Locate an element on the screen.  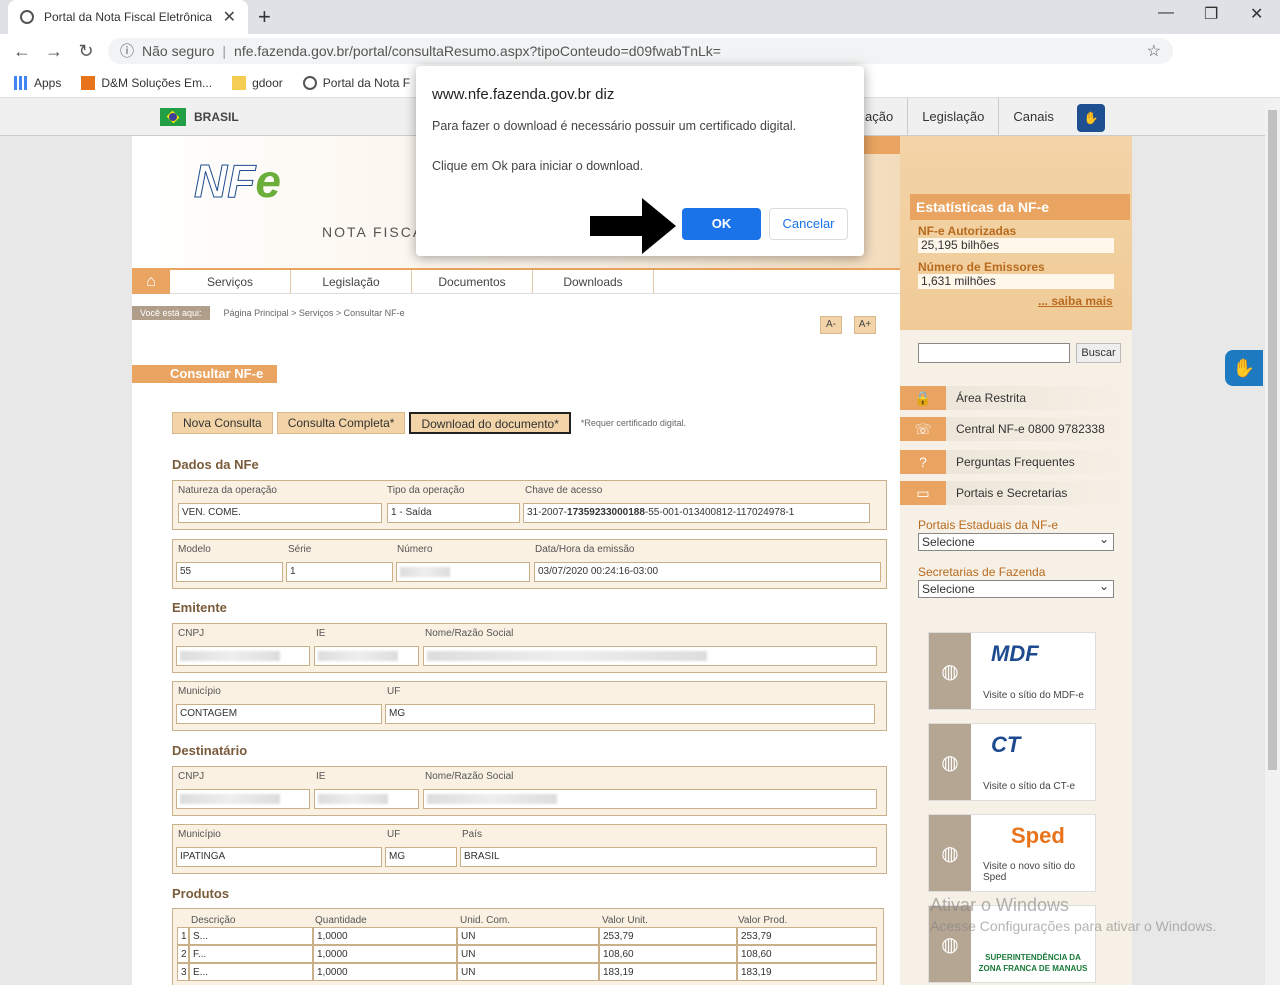
font-increase-button: A+ is located at coordinates (865, 325).